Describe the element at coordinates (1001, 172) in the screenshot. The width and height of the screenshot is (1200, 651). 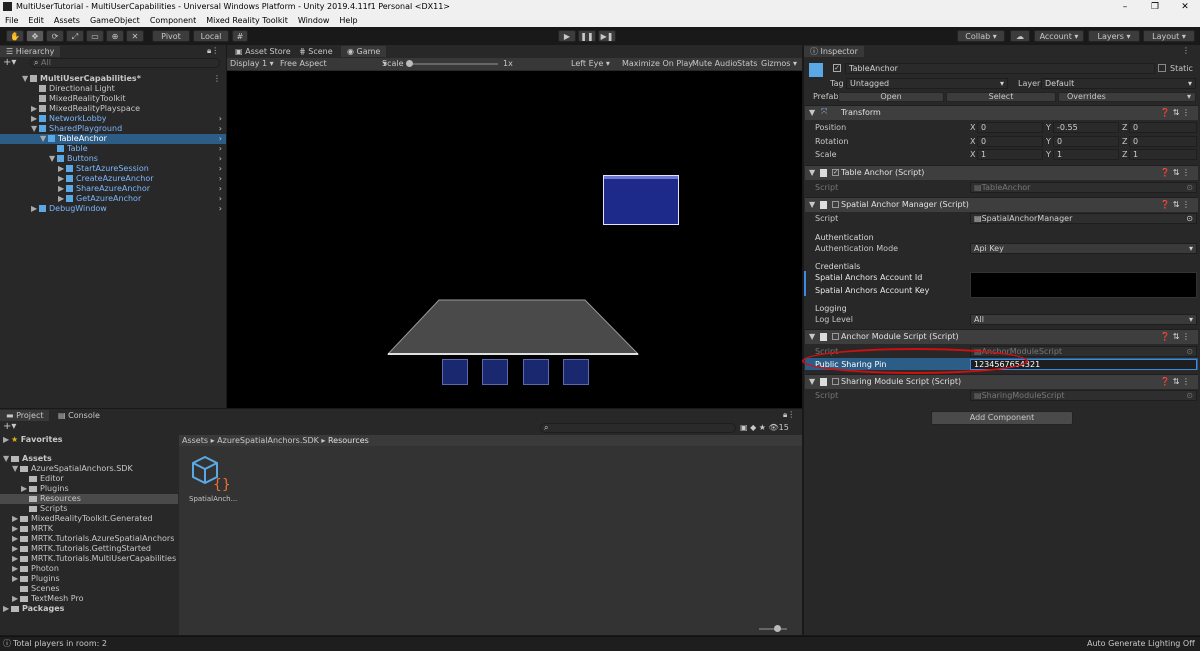
I see `table-anchor-header: ▼ ✓ Table Anchor (Script) ❓ ⇅ ⋮` at that location.